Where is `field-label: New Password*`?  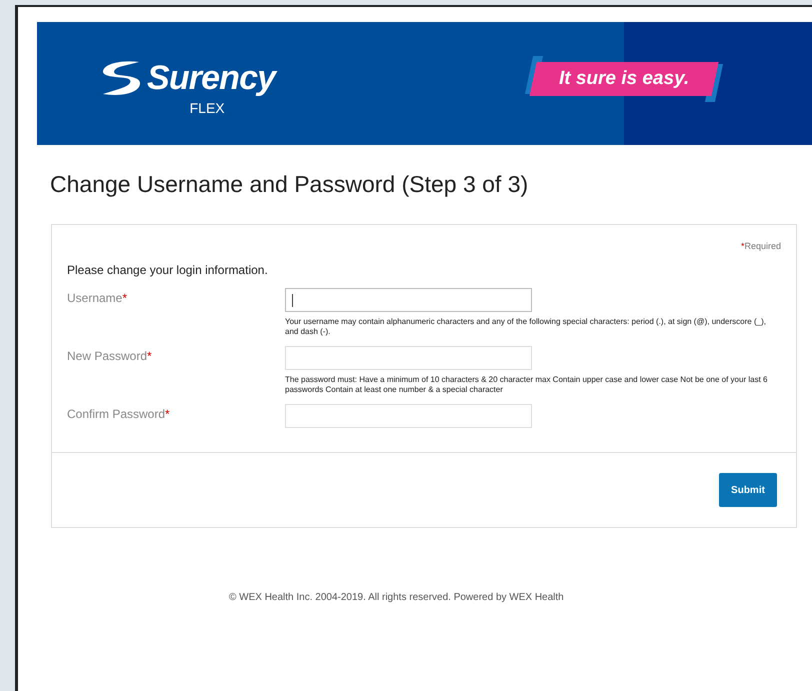 field-label: New Password* is located at coordinates (110, 356).